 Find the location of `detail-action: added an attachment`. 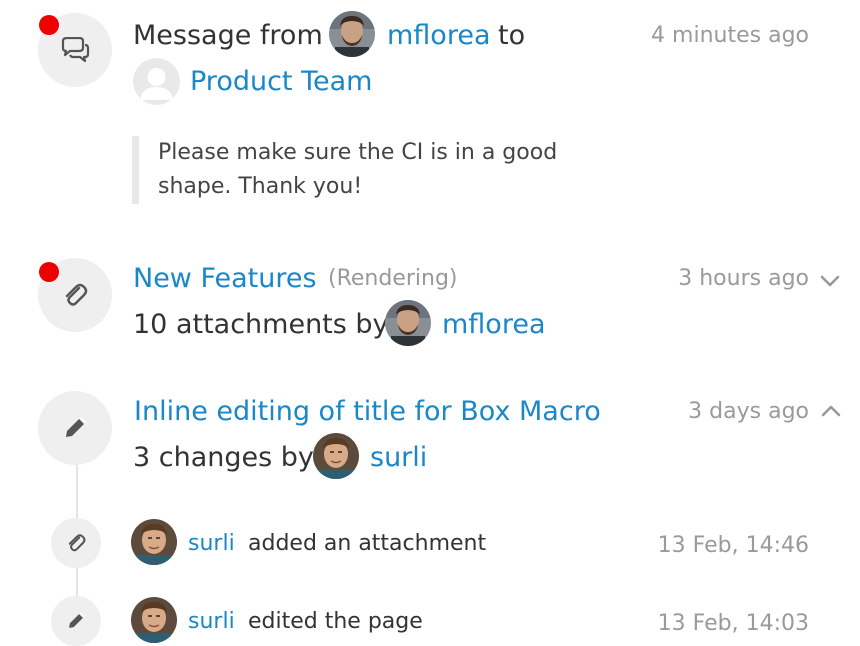

detail-action: added an attachment is located at coordinates (367, 543).